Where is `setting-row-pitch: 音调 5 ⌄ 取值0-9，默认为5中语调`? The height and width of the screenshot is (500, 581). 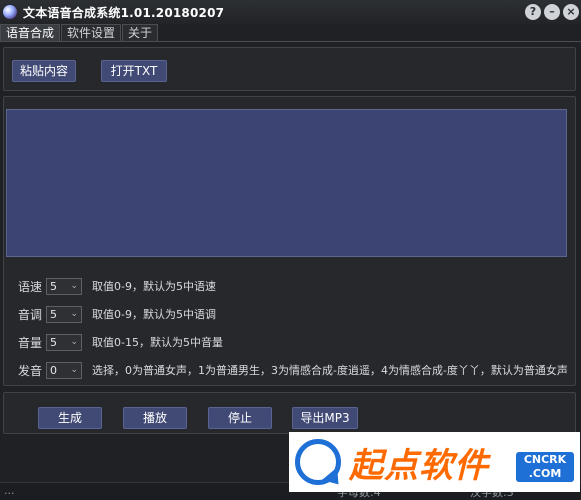
setting-row-pitch: 音调 5 ⌄ 取值0-9，默认为5中语调 is located at coordinates (117, 314).